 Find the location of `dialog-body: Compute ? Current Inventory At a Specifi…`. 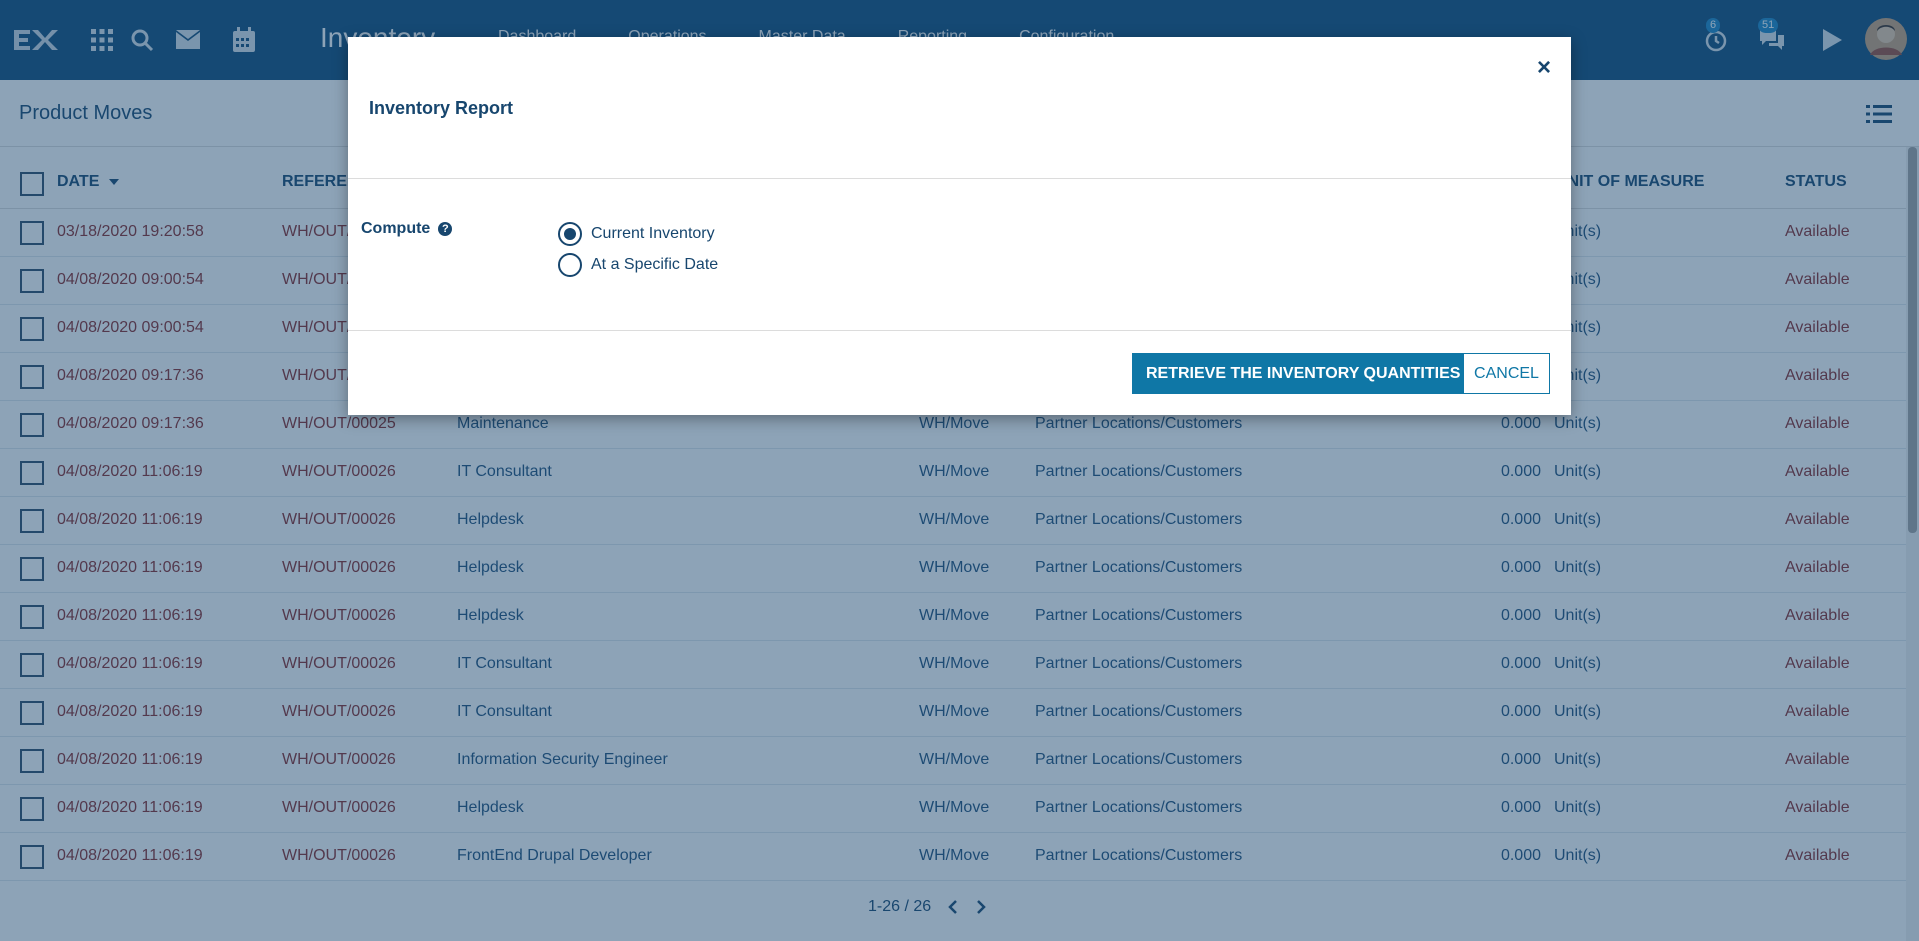

dialog-body: Compute ? Current Inventory At a Specifi… is located at coordinates (959, 255).